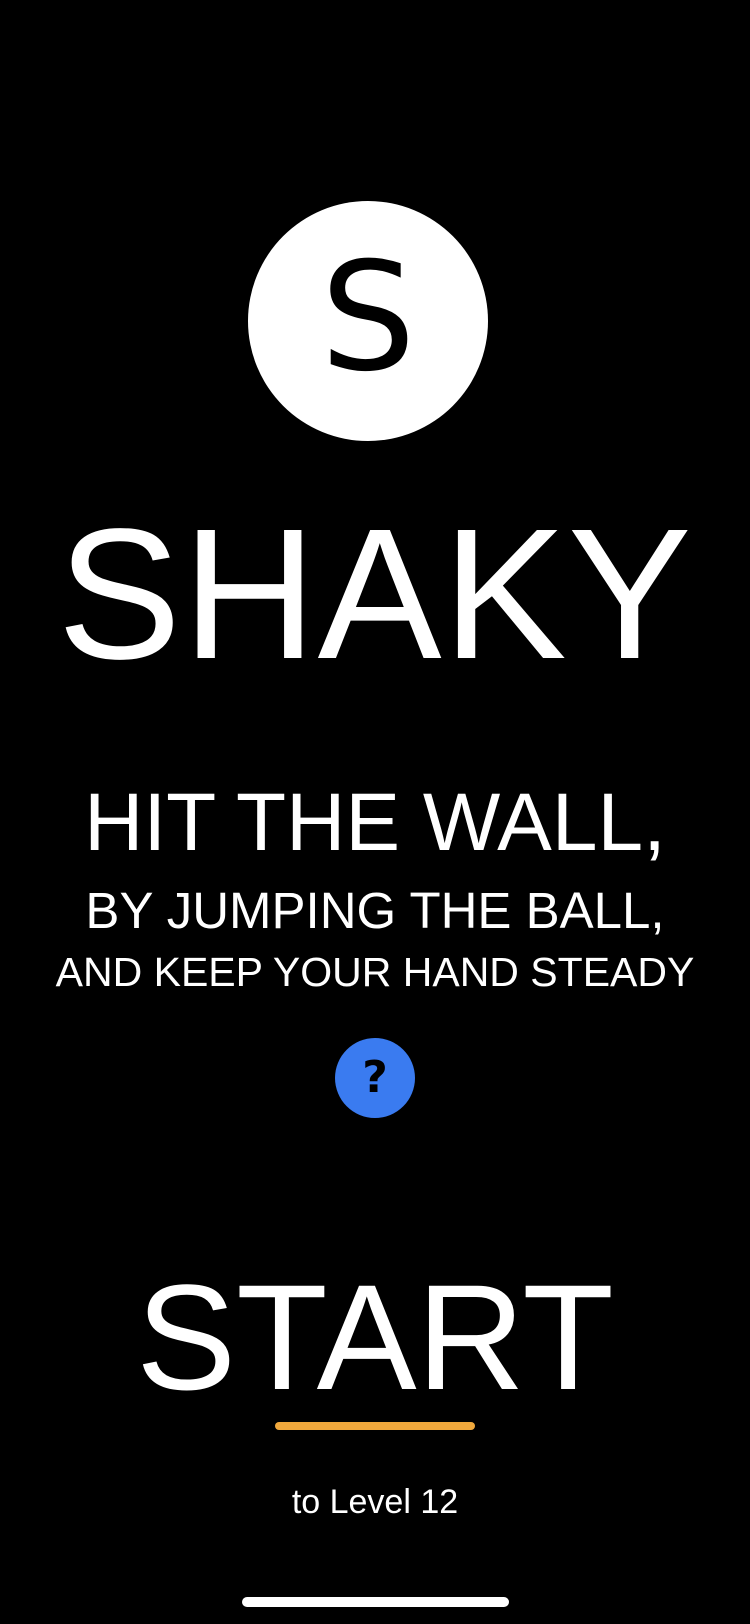 The height and width of the screenshot is (1624, 750). What do you see at coordinates (375, 910) in the screenshot?
I see `tagline-line-2: BY JUMPING THE BALL,` at bounding box center [375, 910].